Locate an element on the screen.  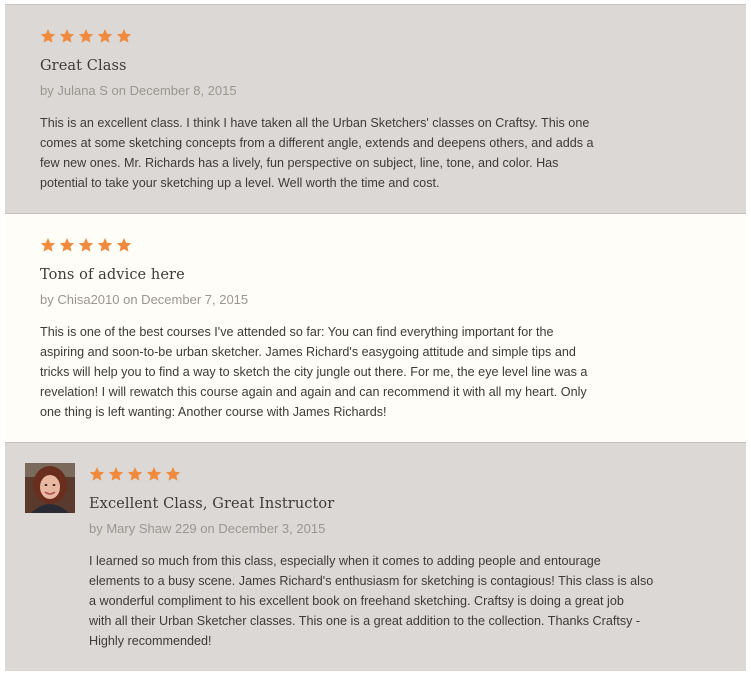
review-title: Tons of advice here is located at coordinates (112, 275).